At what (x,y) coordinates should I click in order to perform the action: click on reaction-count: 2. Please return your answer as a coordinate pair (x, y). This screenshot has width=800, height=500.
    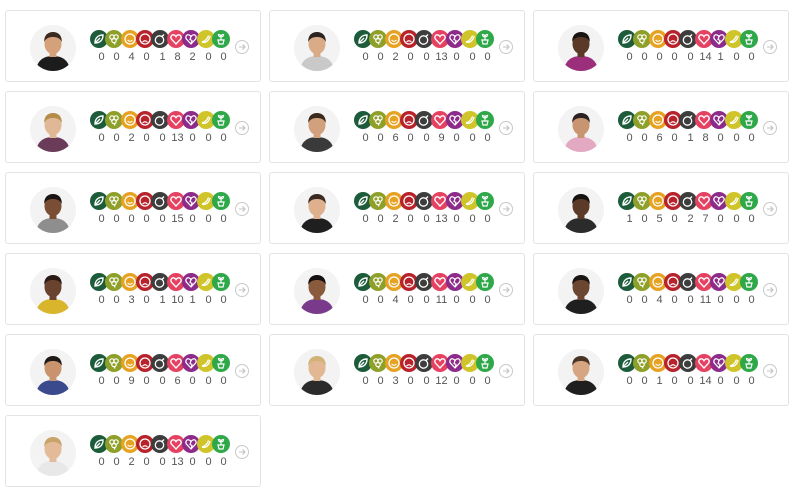
    Looking at the image, I should click on (192, 57).